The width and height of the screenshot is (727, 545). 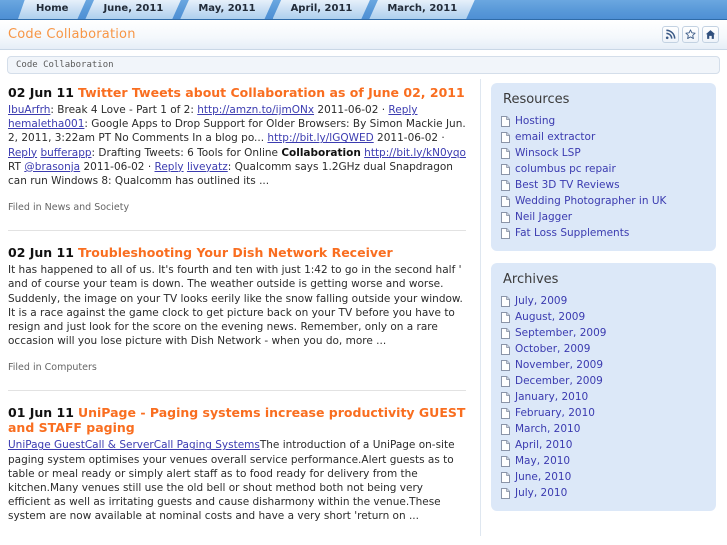 I want to click on breadcrumb: Code Collaboration, so click(x=363, y=65).